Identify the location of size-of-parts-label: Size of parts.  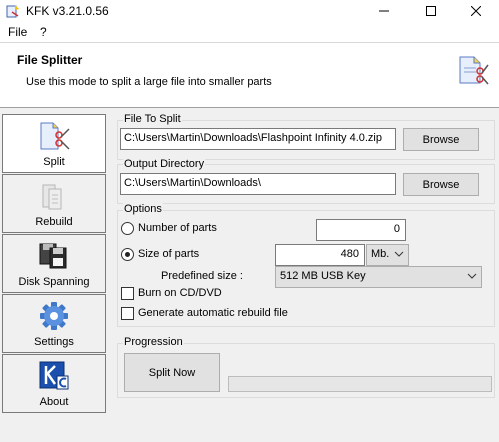
(169, 254).